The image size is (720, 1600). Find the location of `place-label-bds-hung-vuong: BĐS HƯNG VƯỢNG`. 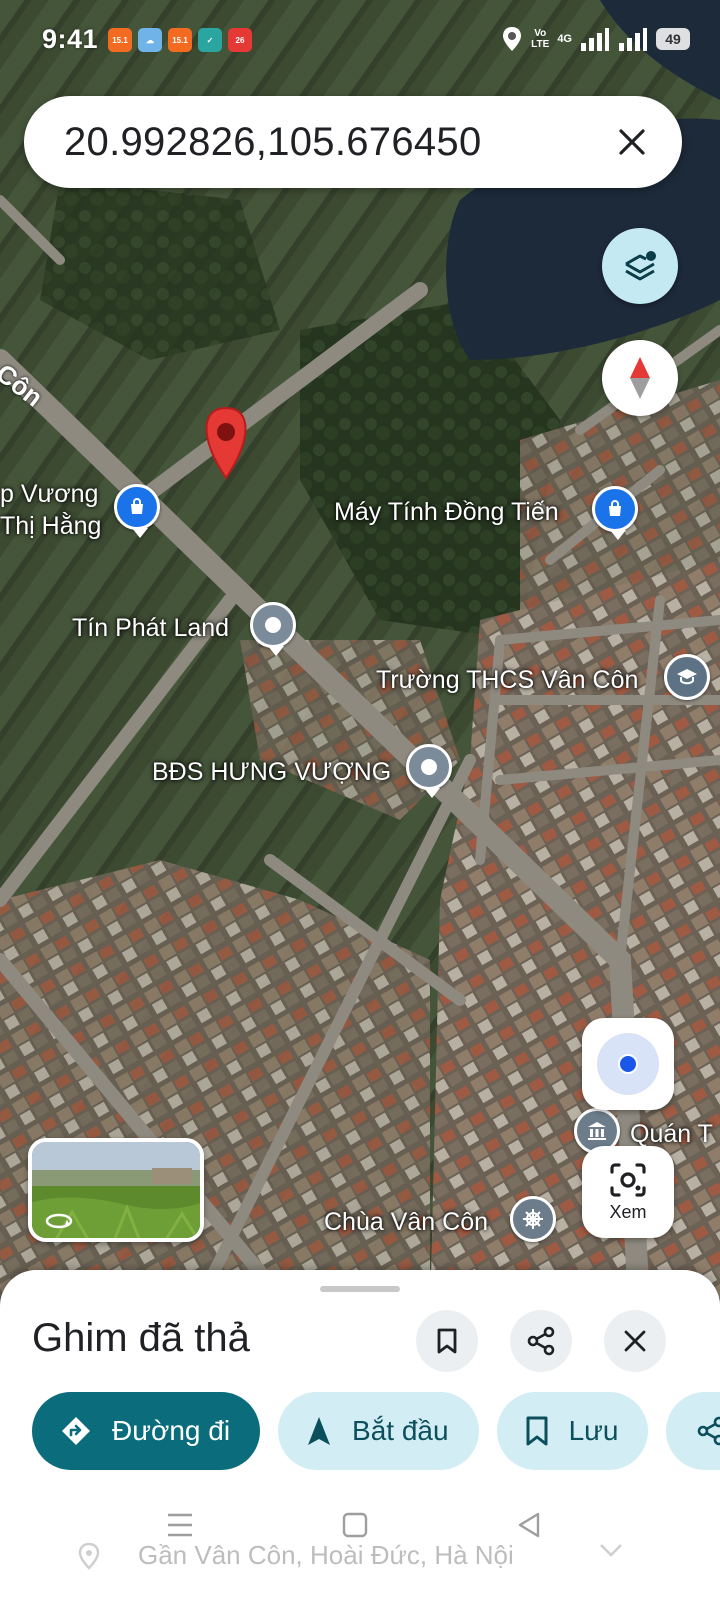

place-label-bds-hung-vuong: BĐS HƯNG VƯỢNG is located at coordinates (271, 772).